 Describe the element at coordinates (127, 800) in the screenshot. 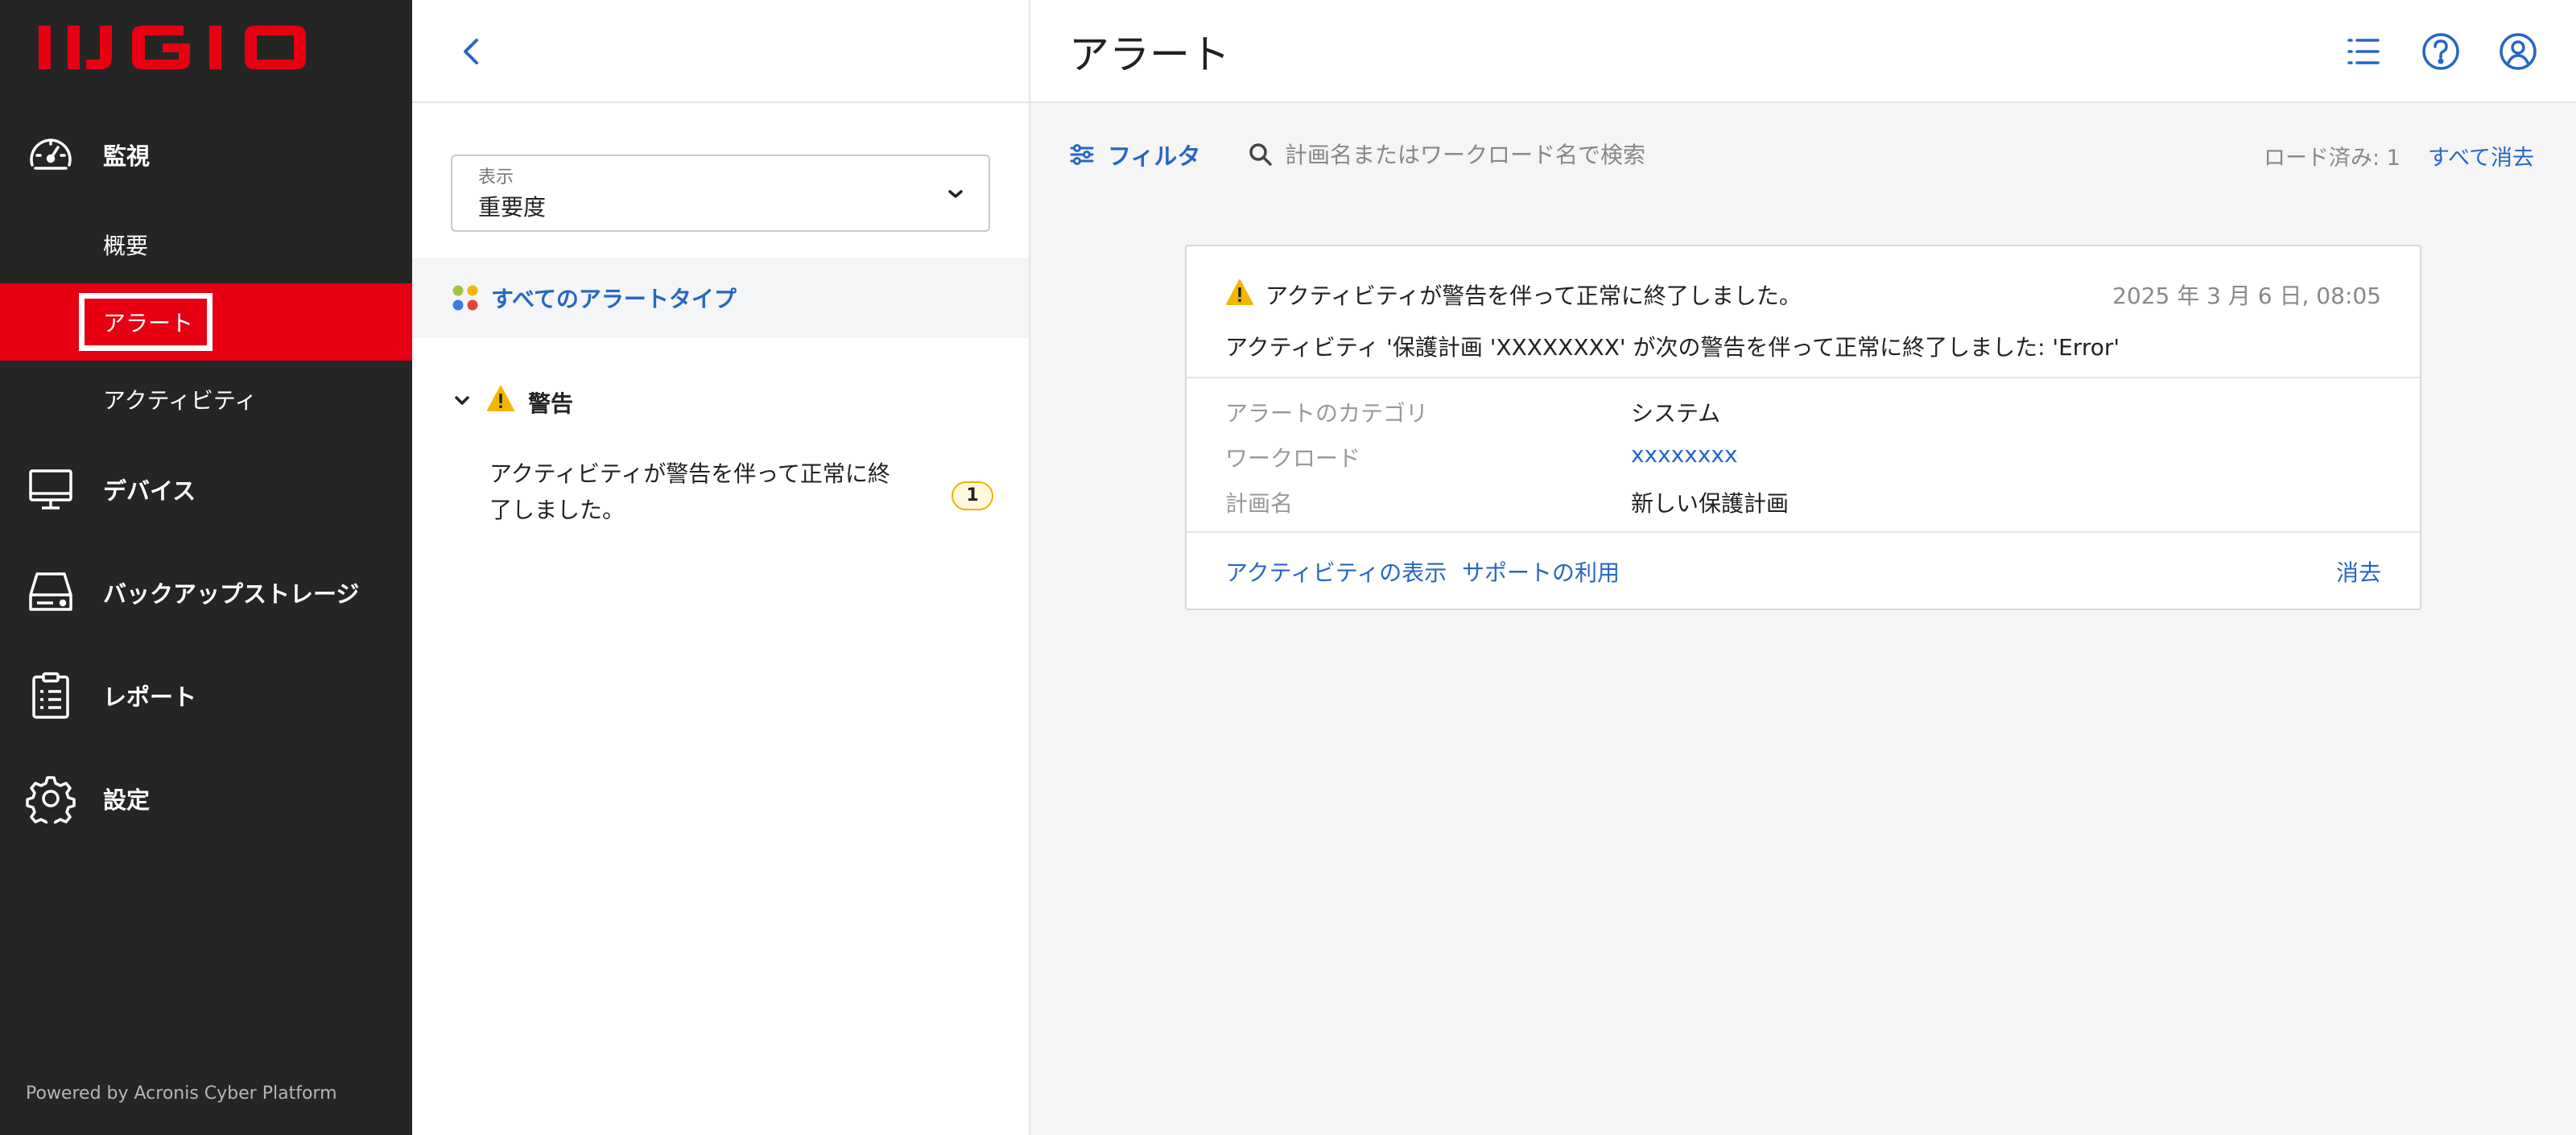

I see `nav-settings-label: 設定` at that location.